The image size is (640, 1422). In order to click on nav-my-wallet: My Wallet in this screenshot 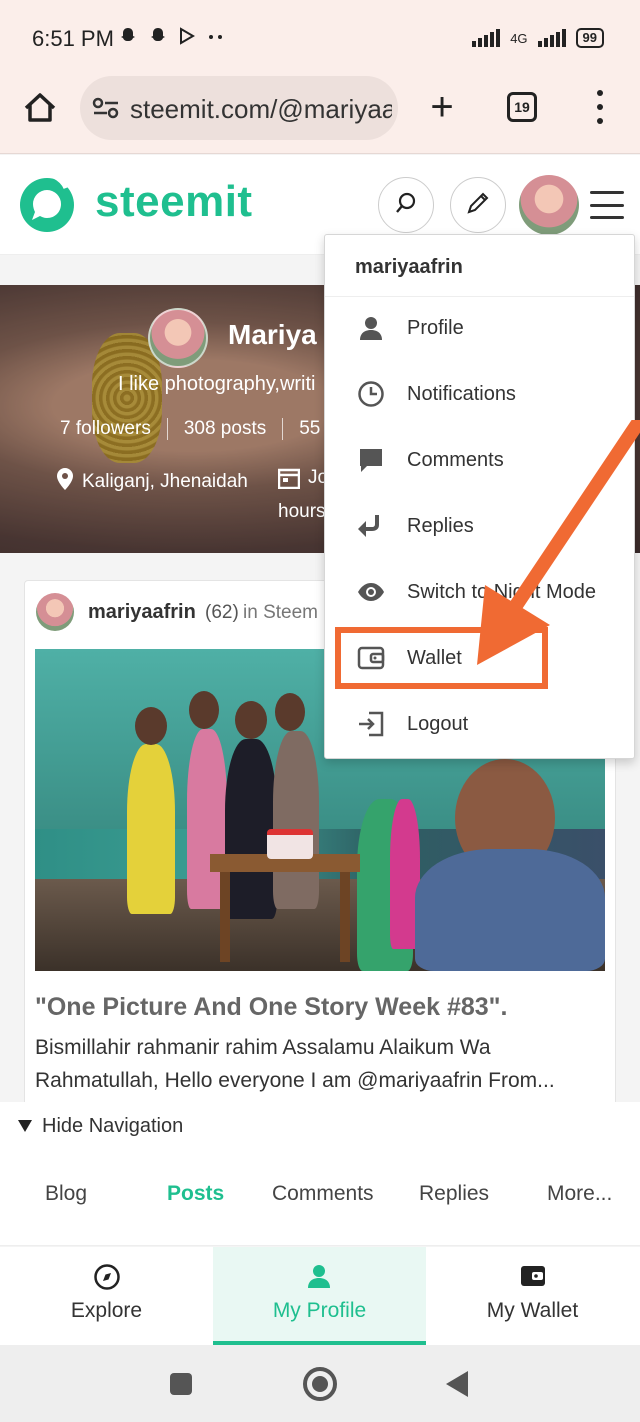, I will do `click(532, 1296)`.